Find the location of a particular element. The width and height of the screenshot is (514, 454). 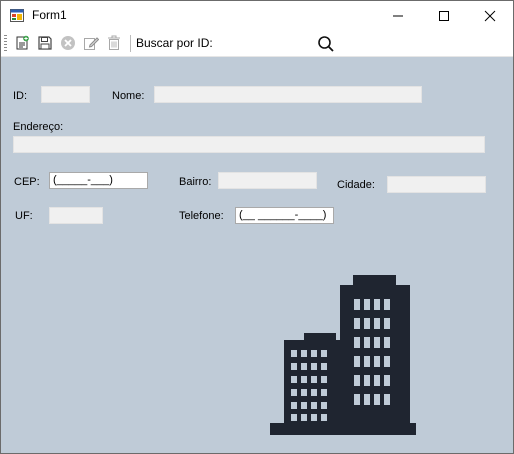

endereco-label: Endereço: is located at coordinates (38, 127).